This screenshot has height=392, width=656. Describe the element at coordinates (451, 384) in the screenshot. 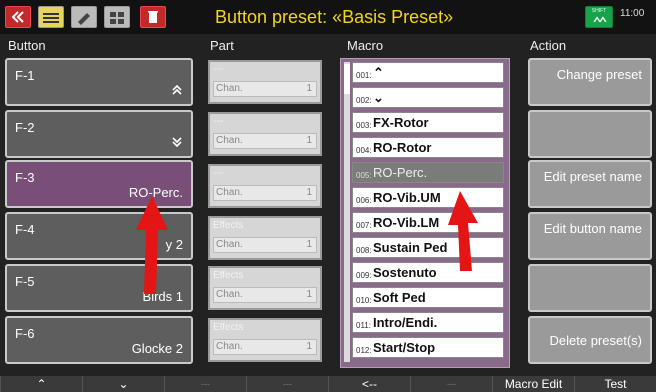

I see `softkey-6: ---` at that location.